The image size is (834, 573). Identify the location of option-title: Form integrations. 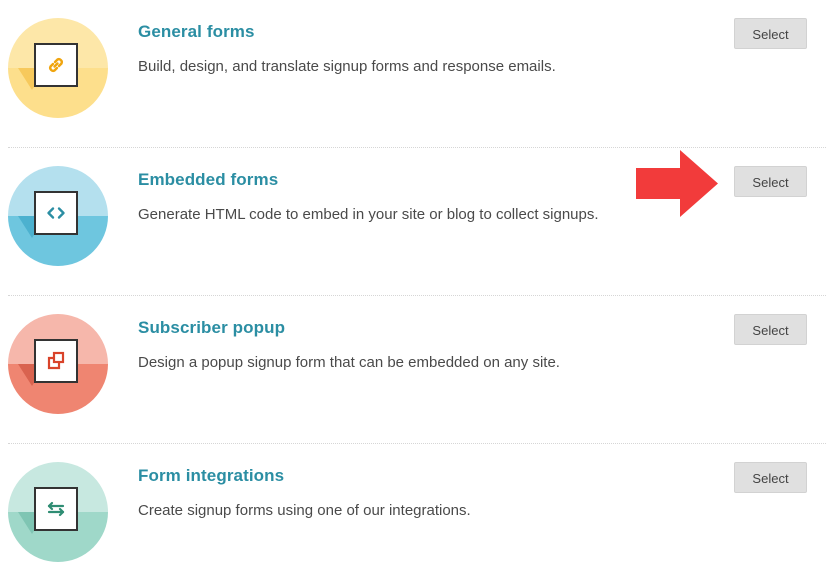
(211, 475).